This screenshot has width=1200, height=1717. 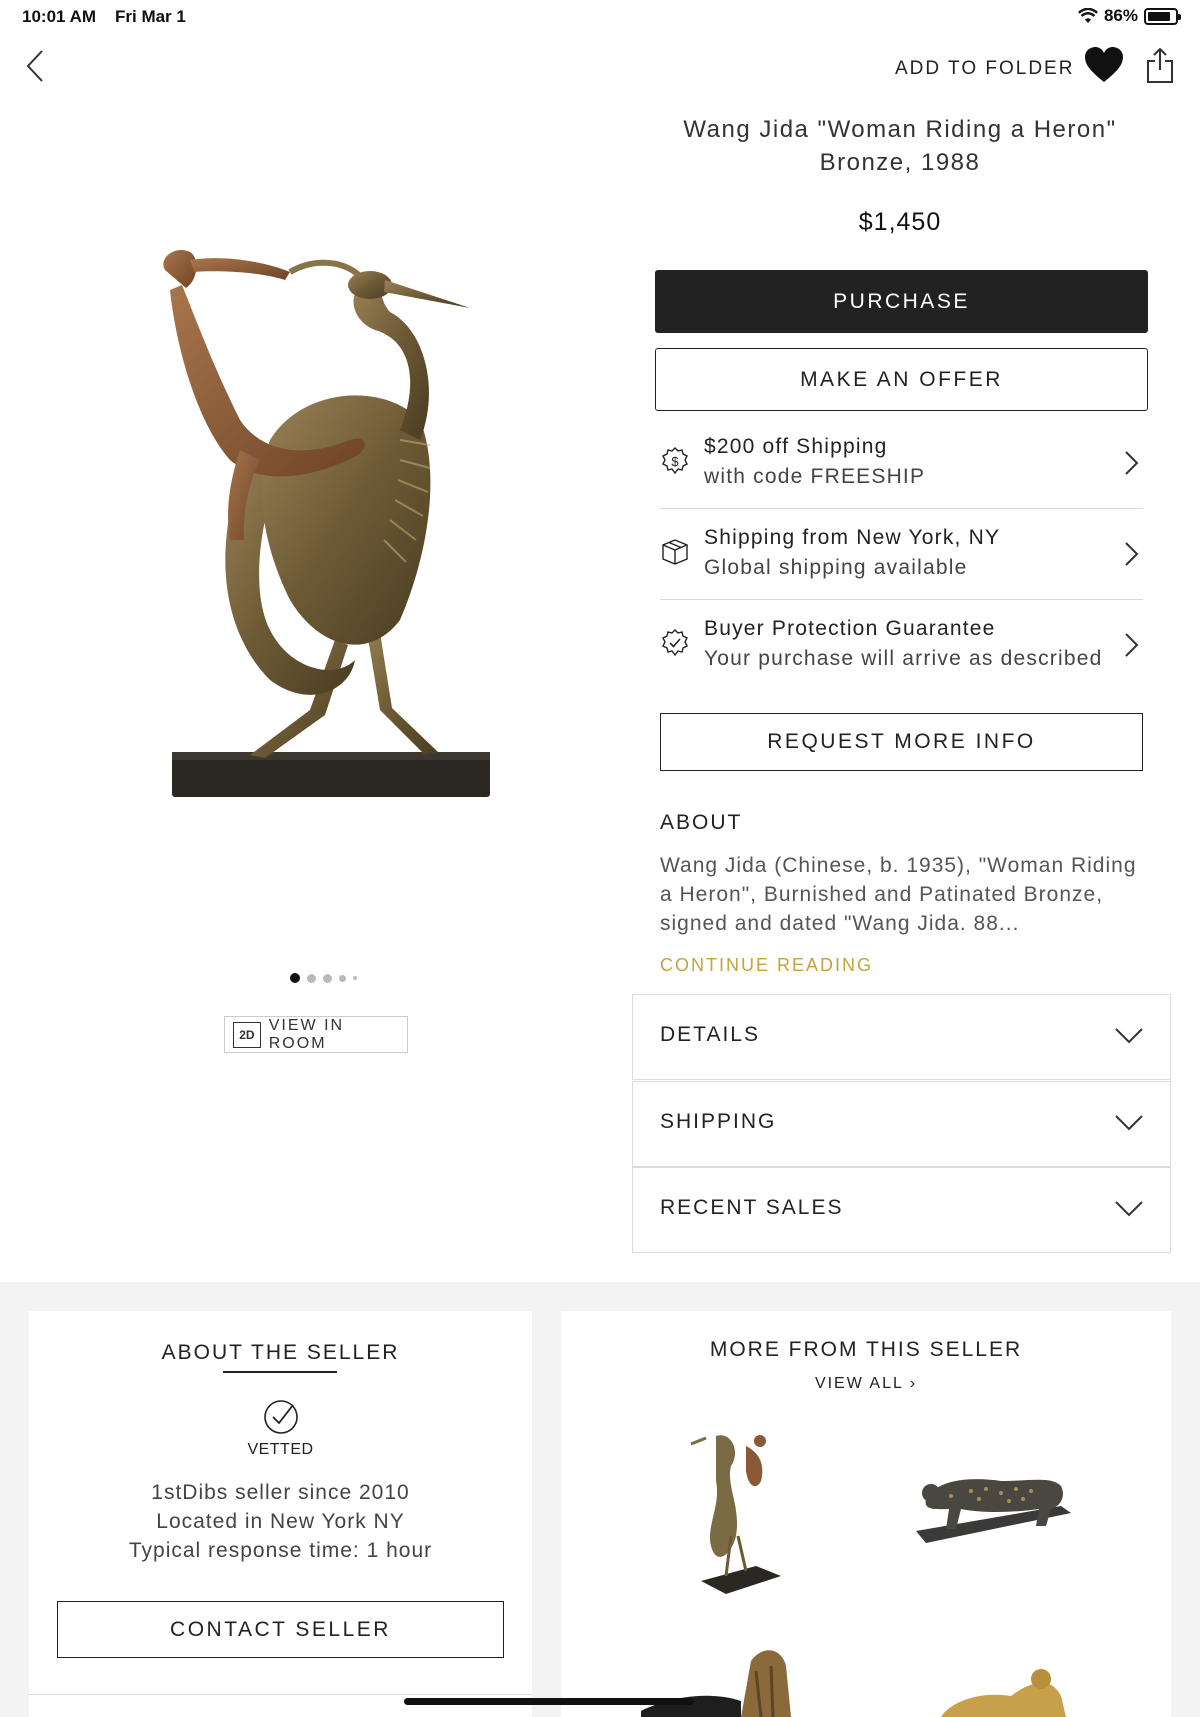 I want to click on panther-sculpture-thumbnail, so click(x=993, y=1511).